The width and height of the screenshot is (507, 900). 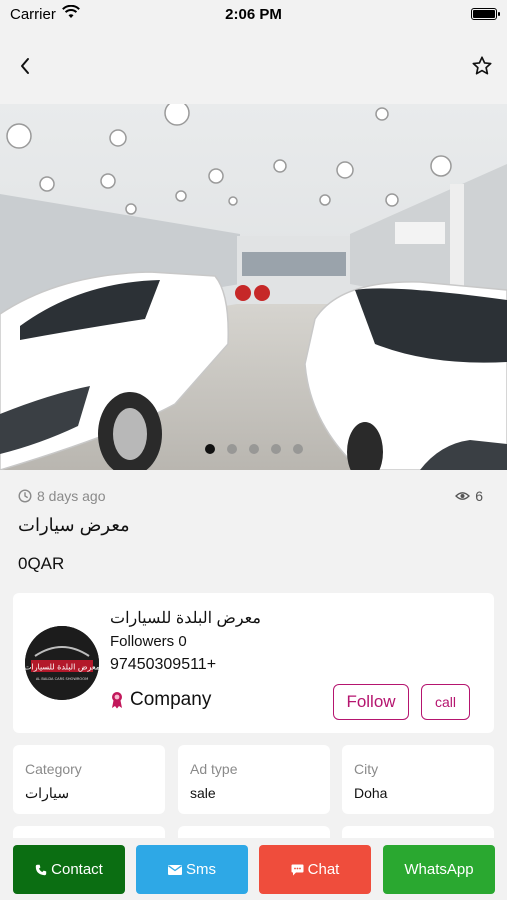 I want to click on contact-button: Contact, so click(x=69, y=869).